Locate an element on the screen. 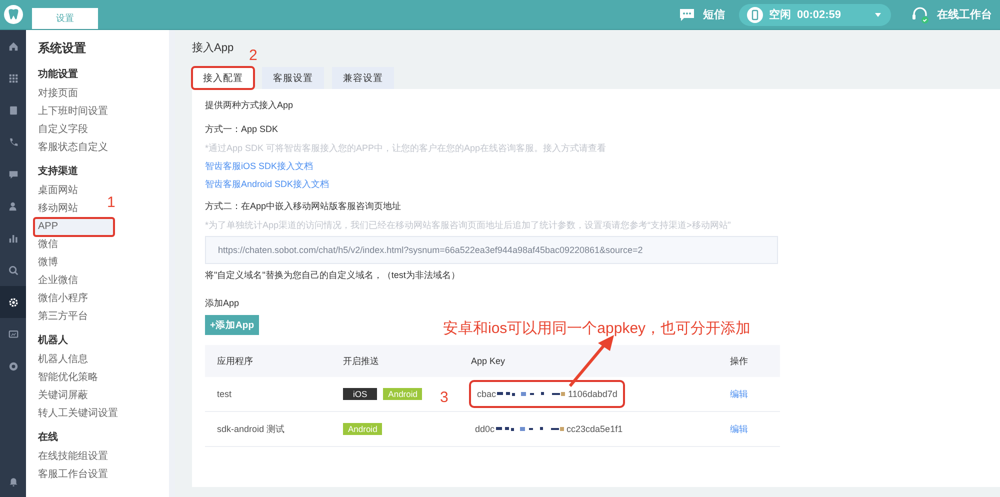  group-heading: 在线 is located at coordinates (48, 438).